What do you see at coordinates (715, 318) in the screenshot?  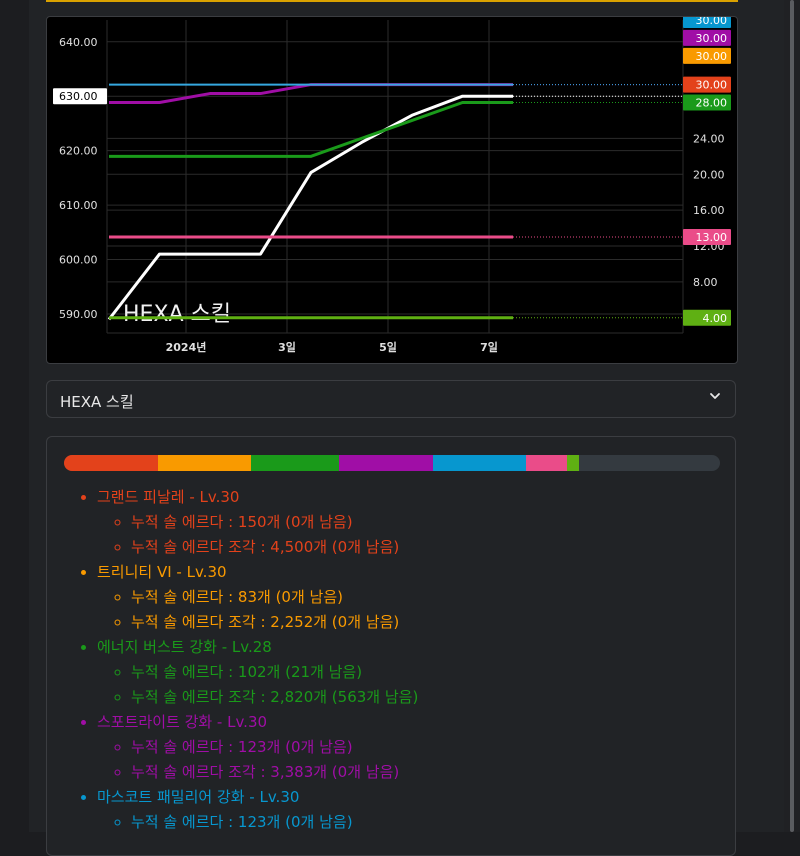 I see `value-badge-label: 4.00` at bounding box center [715, 318].